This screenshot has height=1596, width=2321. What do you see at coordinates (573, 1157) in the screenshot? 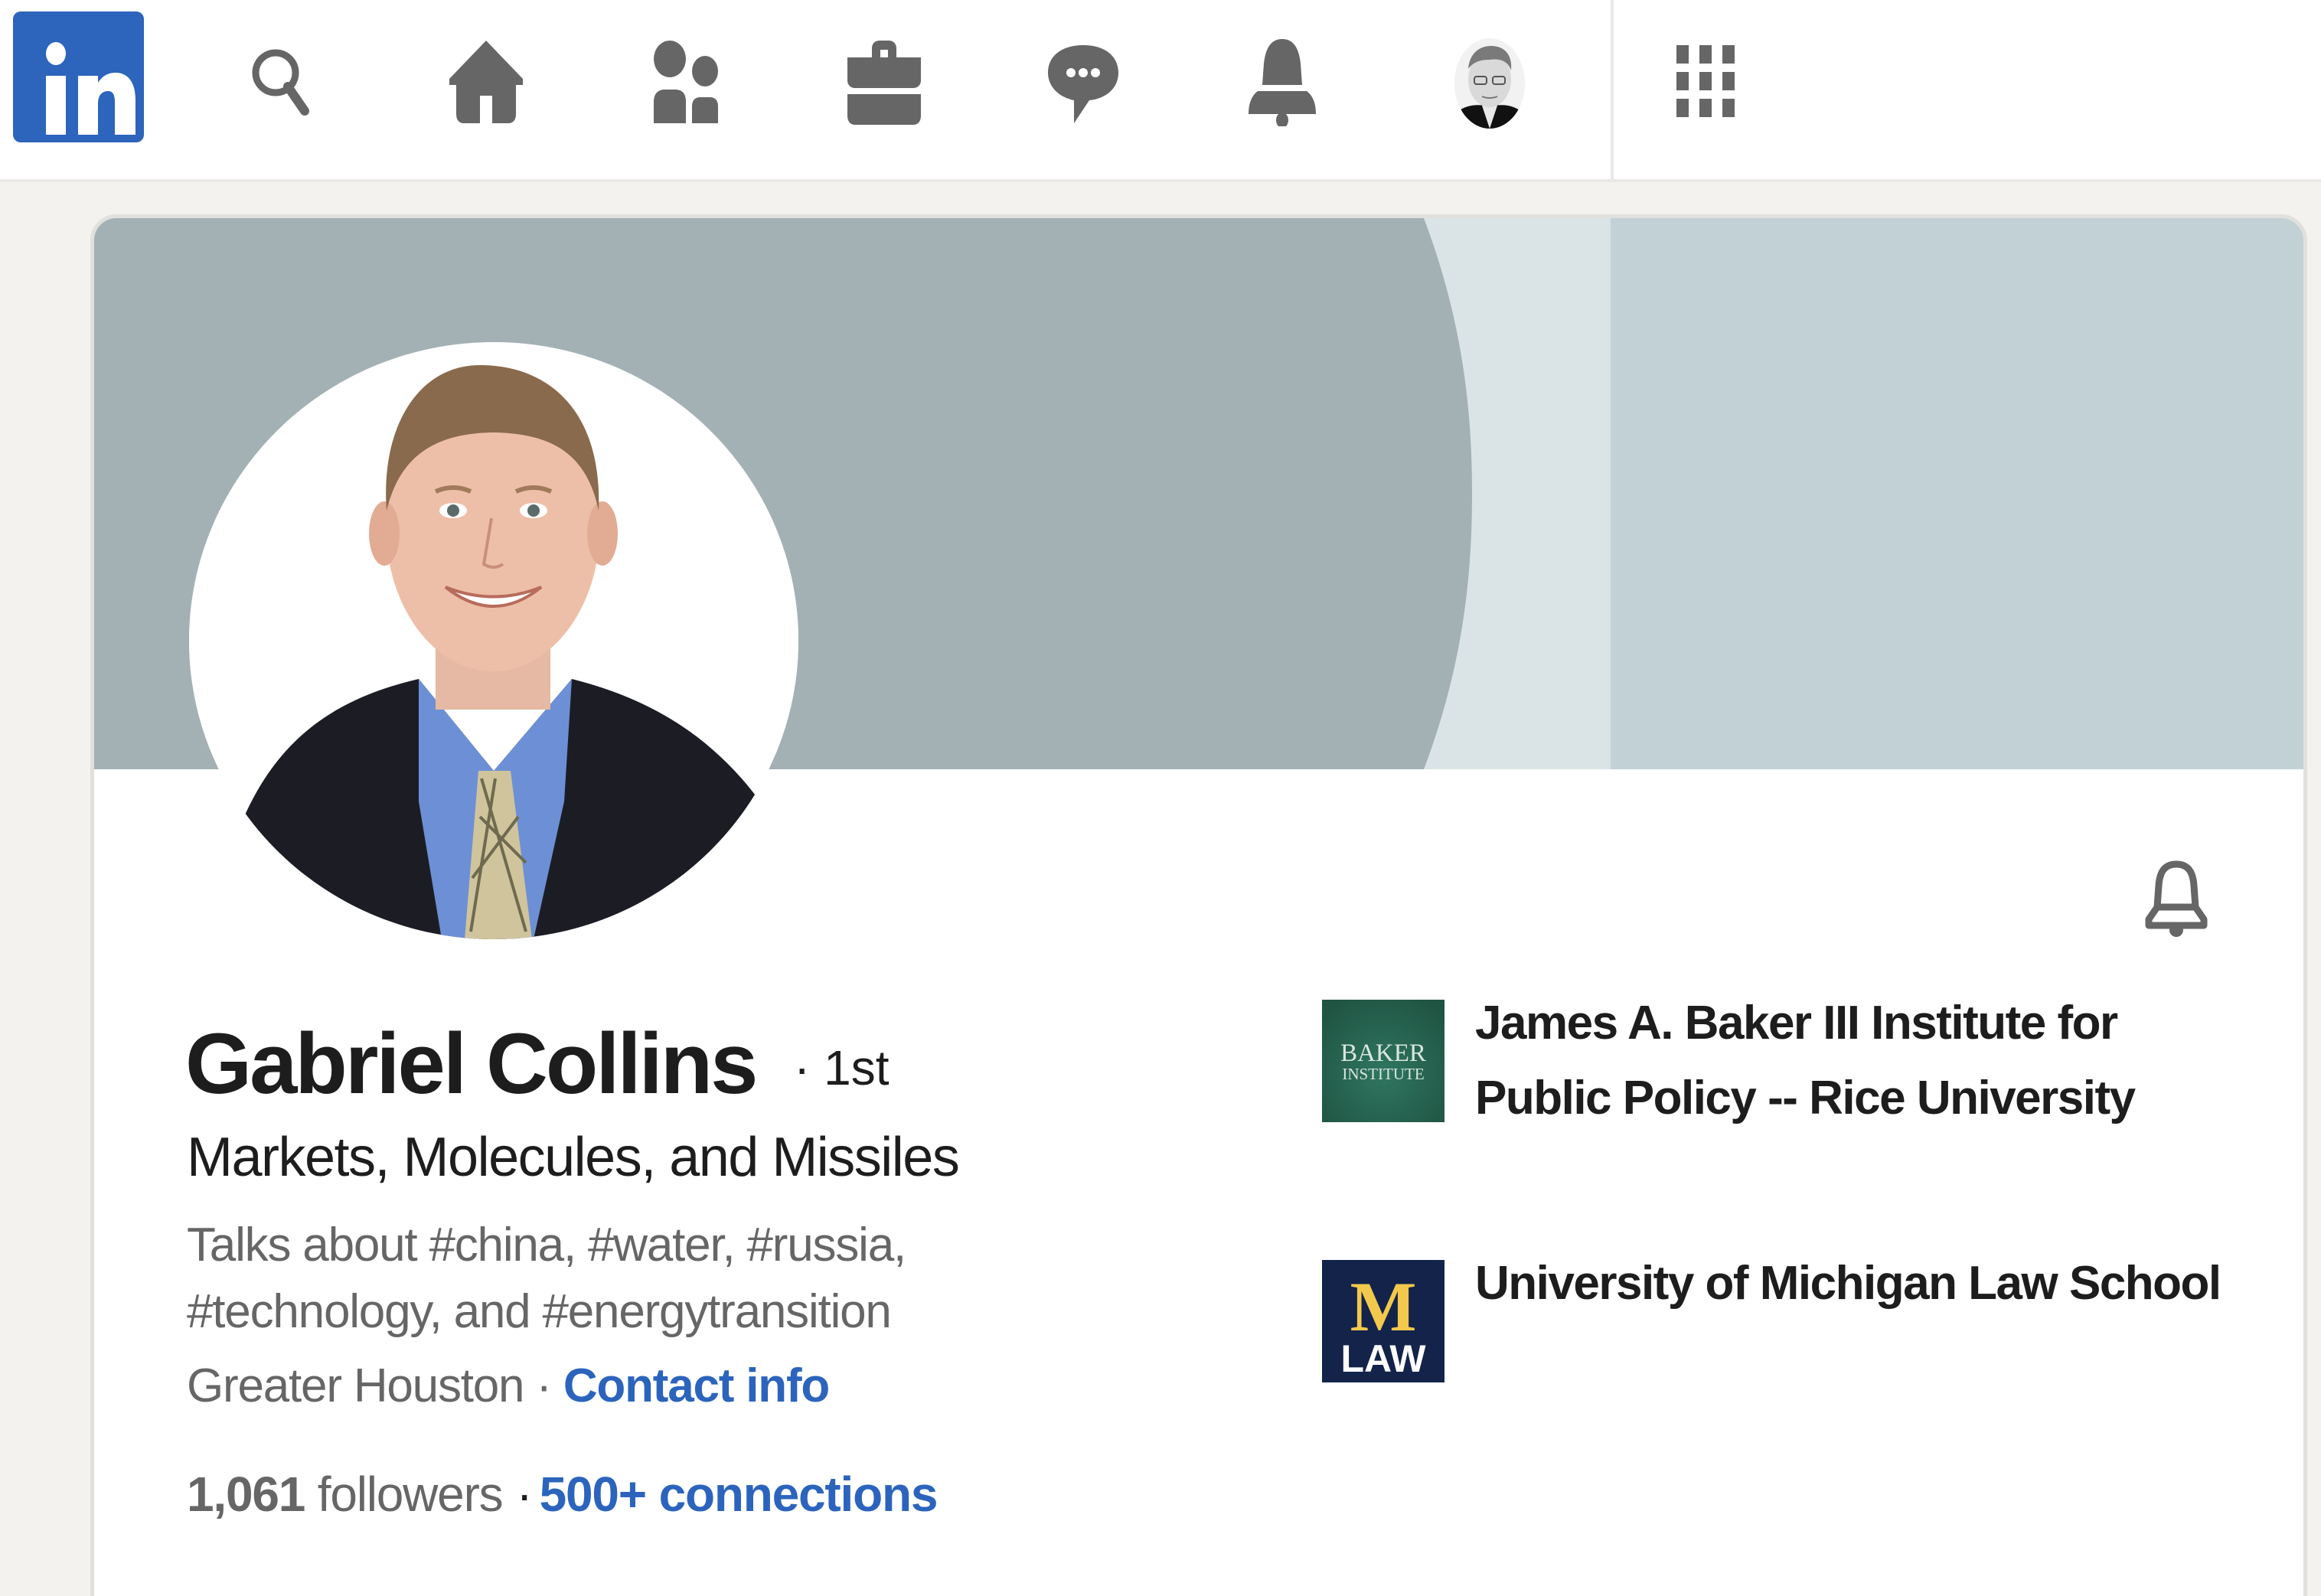
I see `profile-headline: Markets, Molecules, and Missiles` at bounding box center [573, 1157].